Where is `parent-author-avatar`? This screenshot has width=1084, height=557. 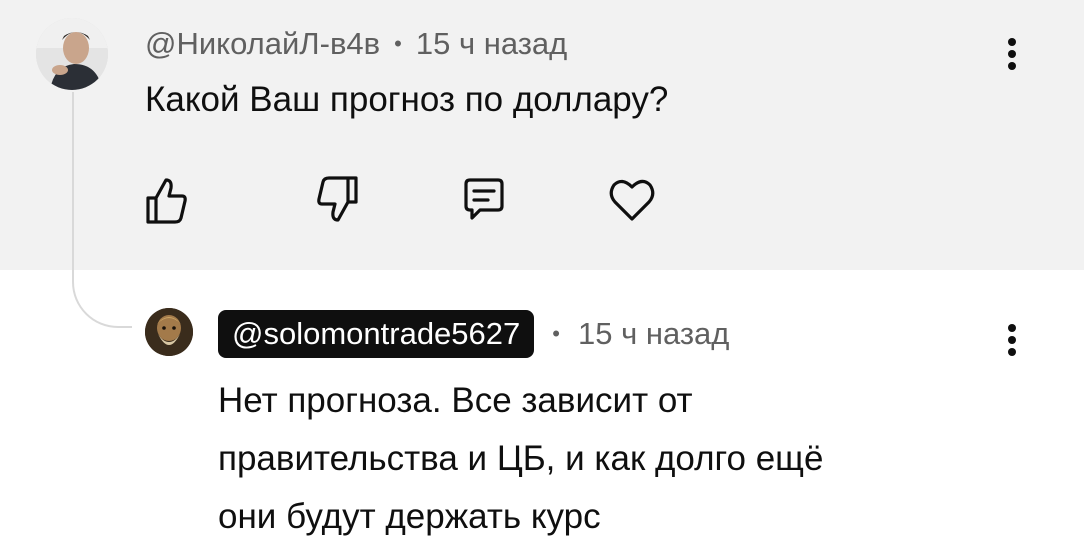 parent-author-avatar is located at coordinates (72, 54).